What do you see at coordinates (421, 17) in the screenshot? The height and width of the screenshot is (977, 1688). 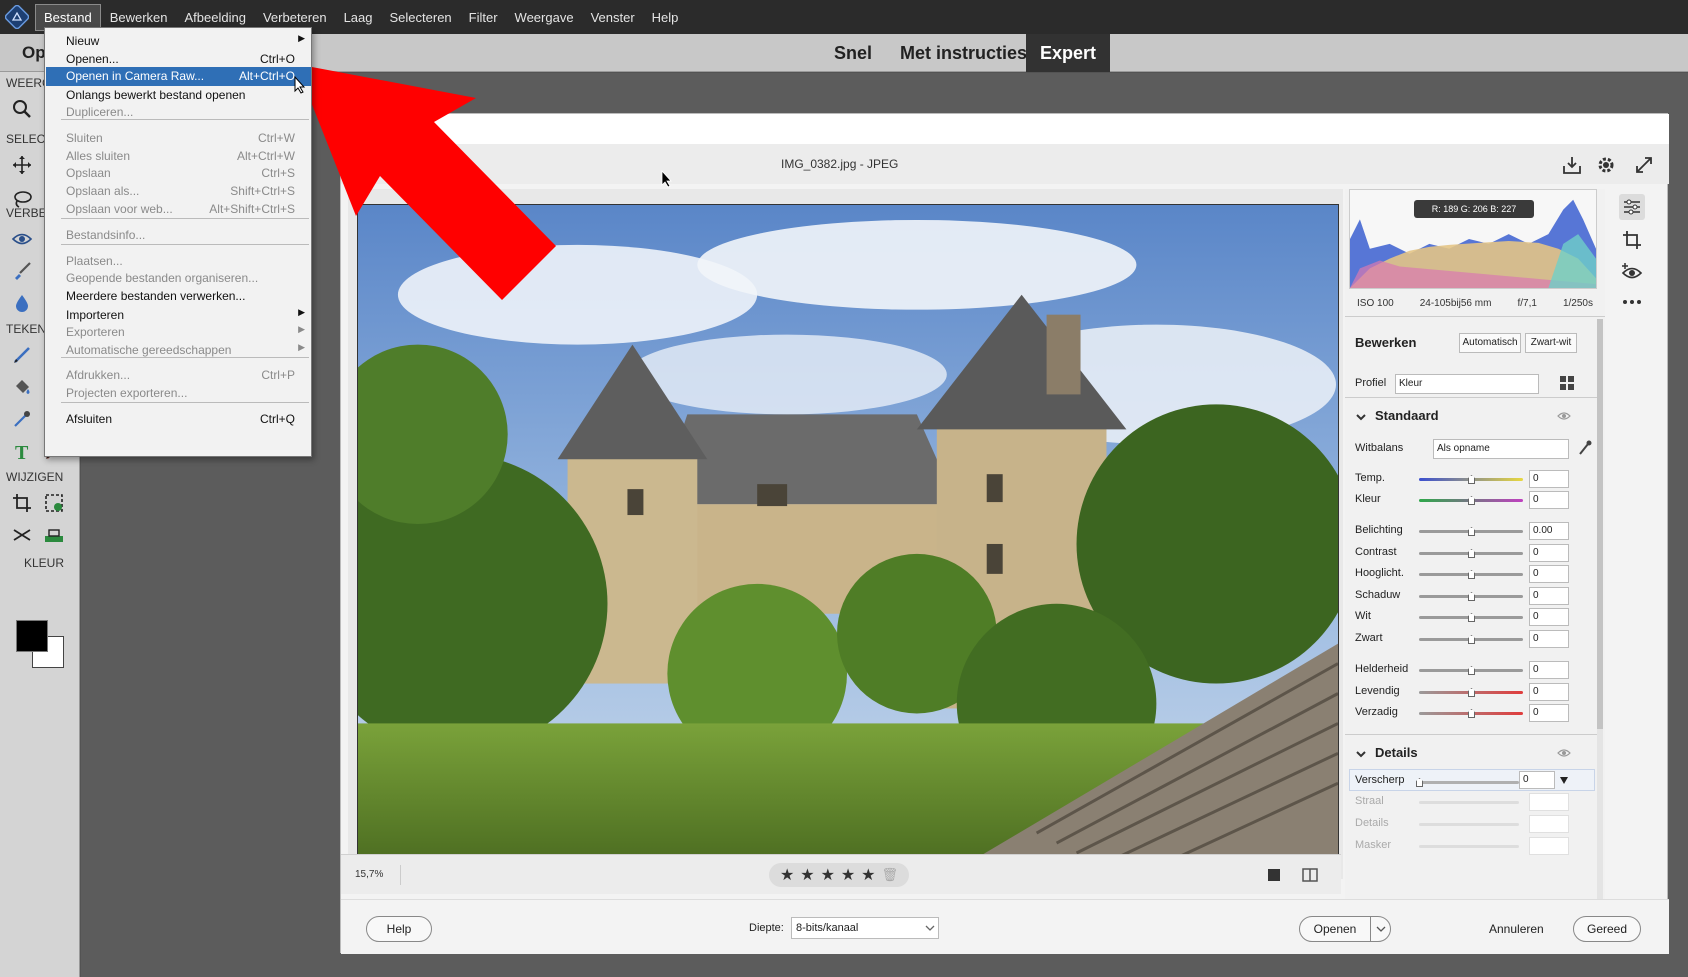 I see `menu-selecteren: Selecteren` at bounding box center [421, 17].